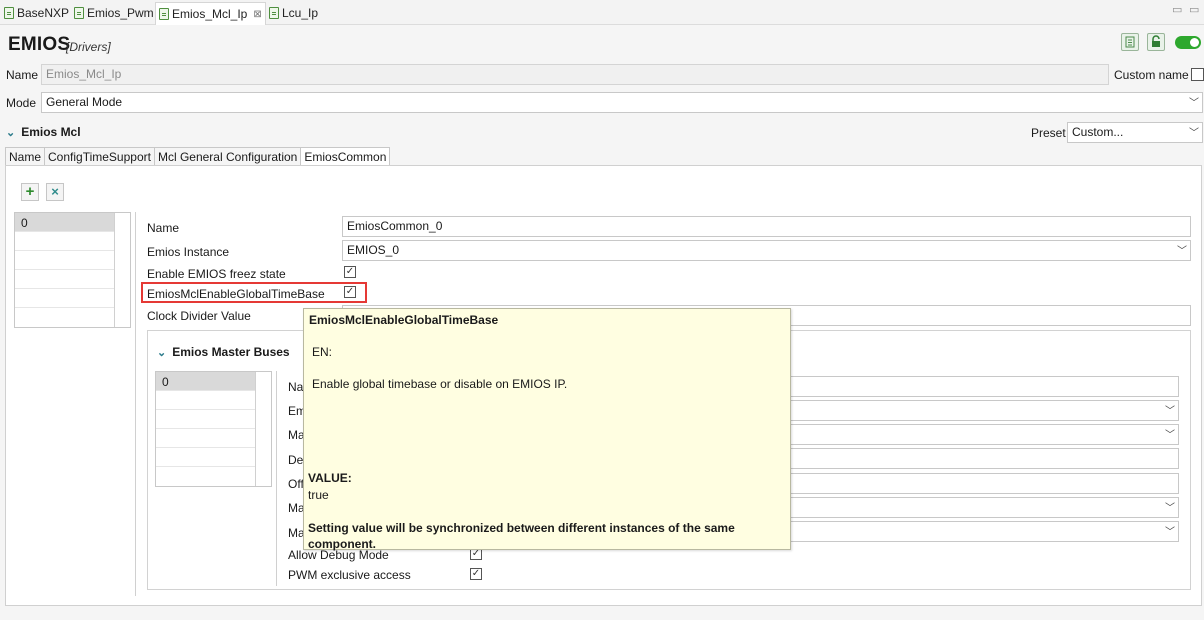  I want to click on master-buses-title: Emios Master Buses, so click(231, 352).